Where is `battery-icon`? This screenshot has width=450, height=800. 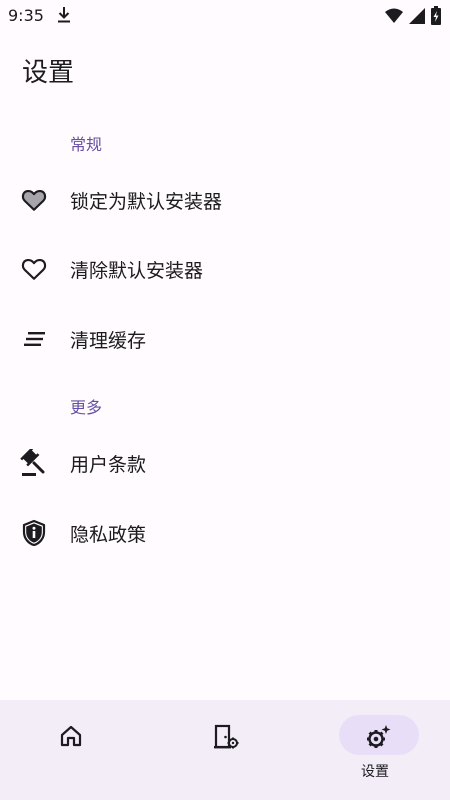
battery-icon is located at coordinates (436, 18).